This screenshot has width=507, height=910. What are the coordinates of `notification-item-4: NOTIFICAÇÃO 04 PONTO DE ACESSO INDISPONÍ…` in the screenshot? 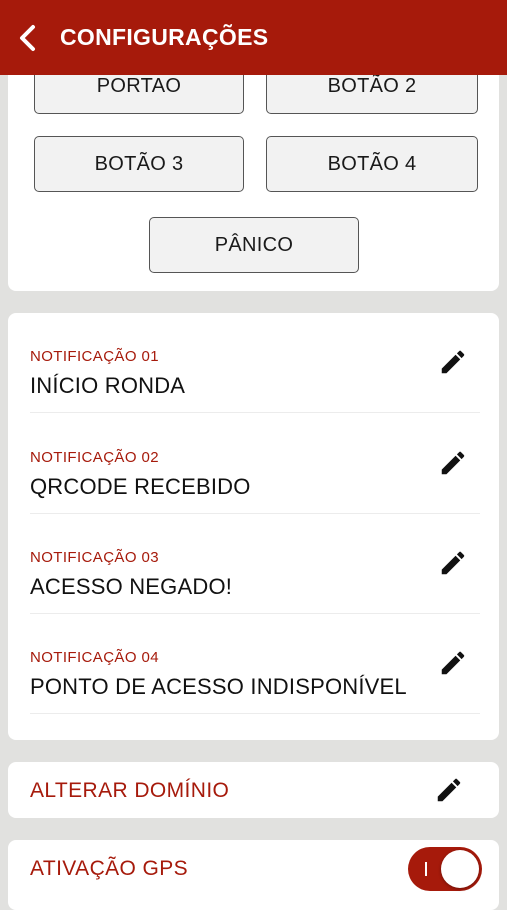 It's located at (255, 664).